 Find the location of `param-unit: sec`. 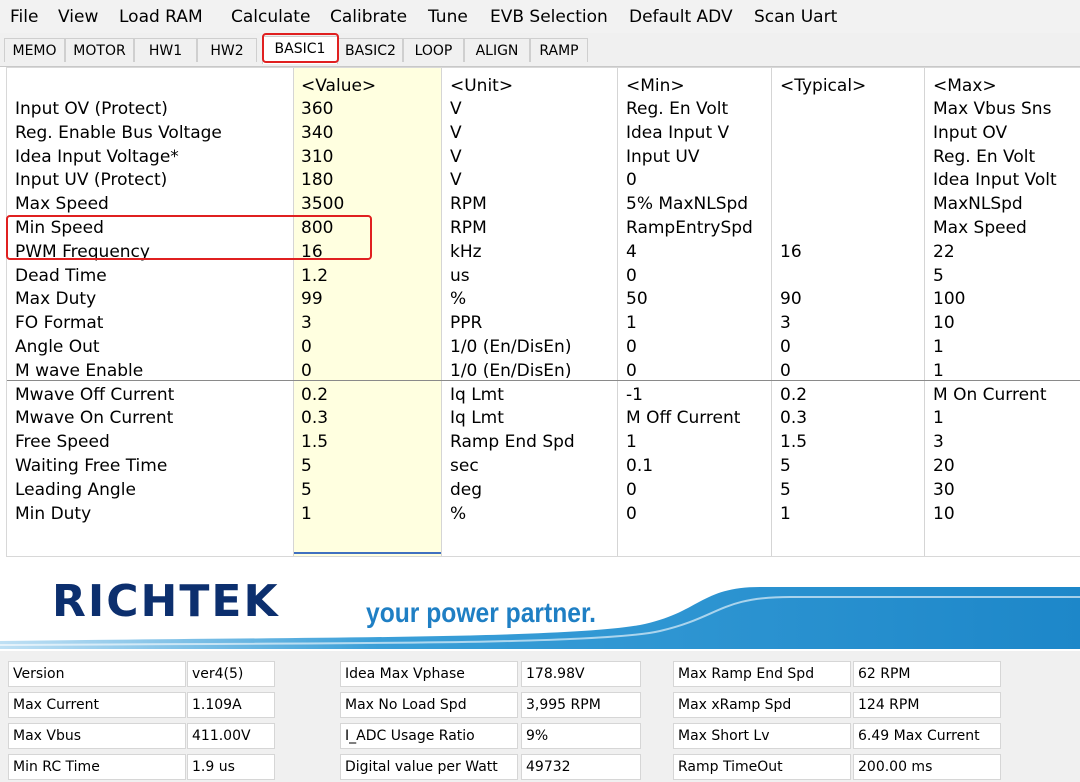

param-unit: sec is located at coordinates (464, 466).